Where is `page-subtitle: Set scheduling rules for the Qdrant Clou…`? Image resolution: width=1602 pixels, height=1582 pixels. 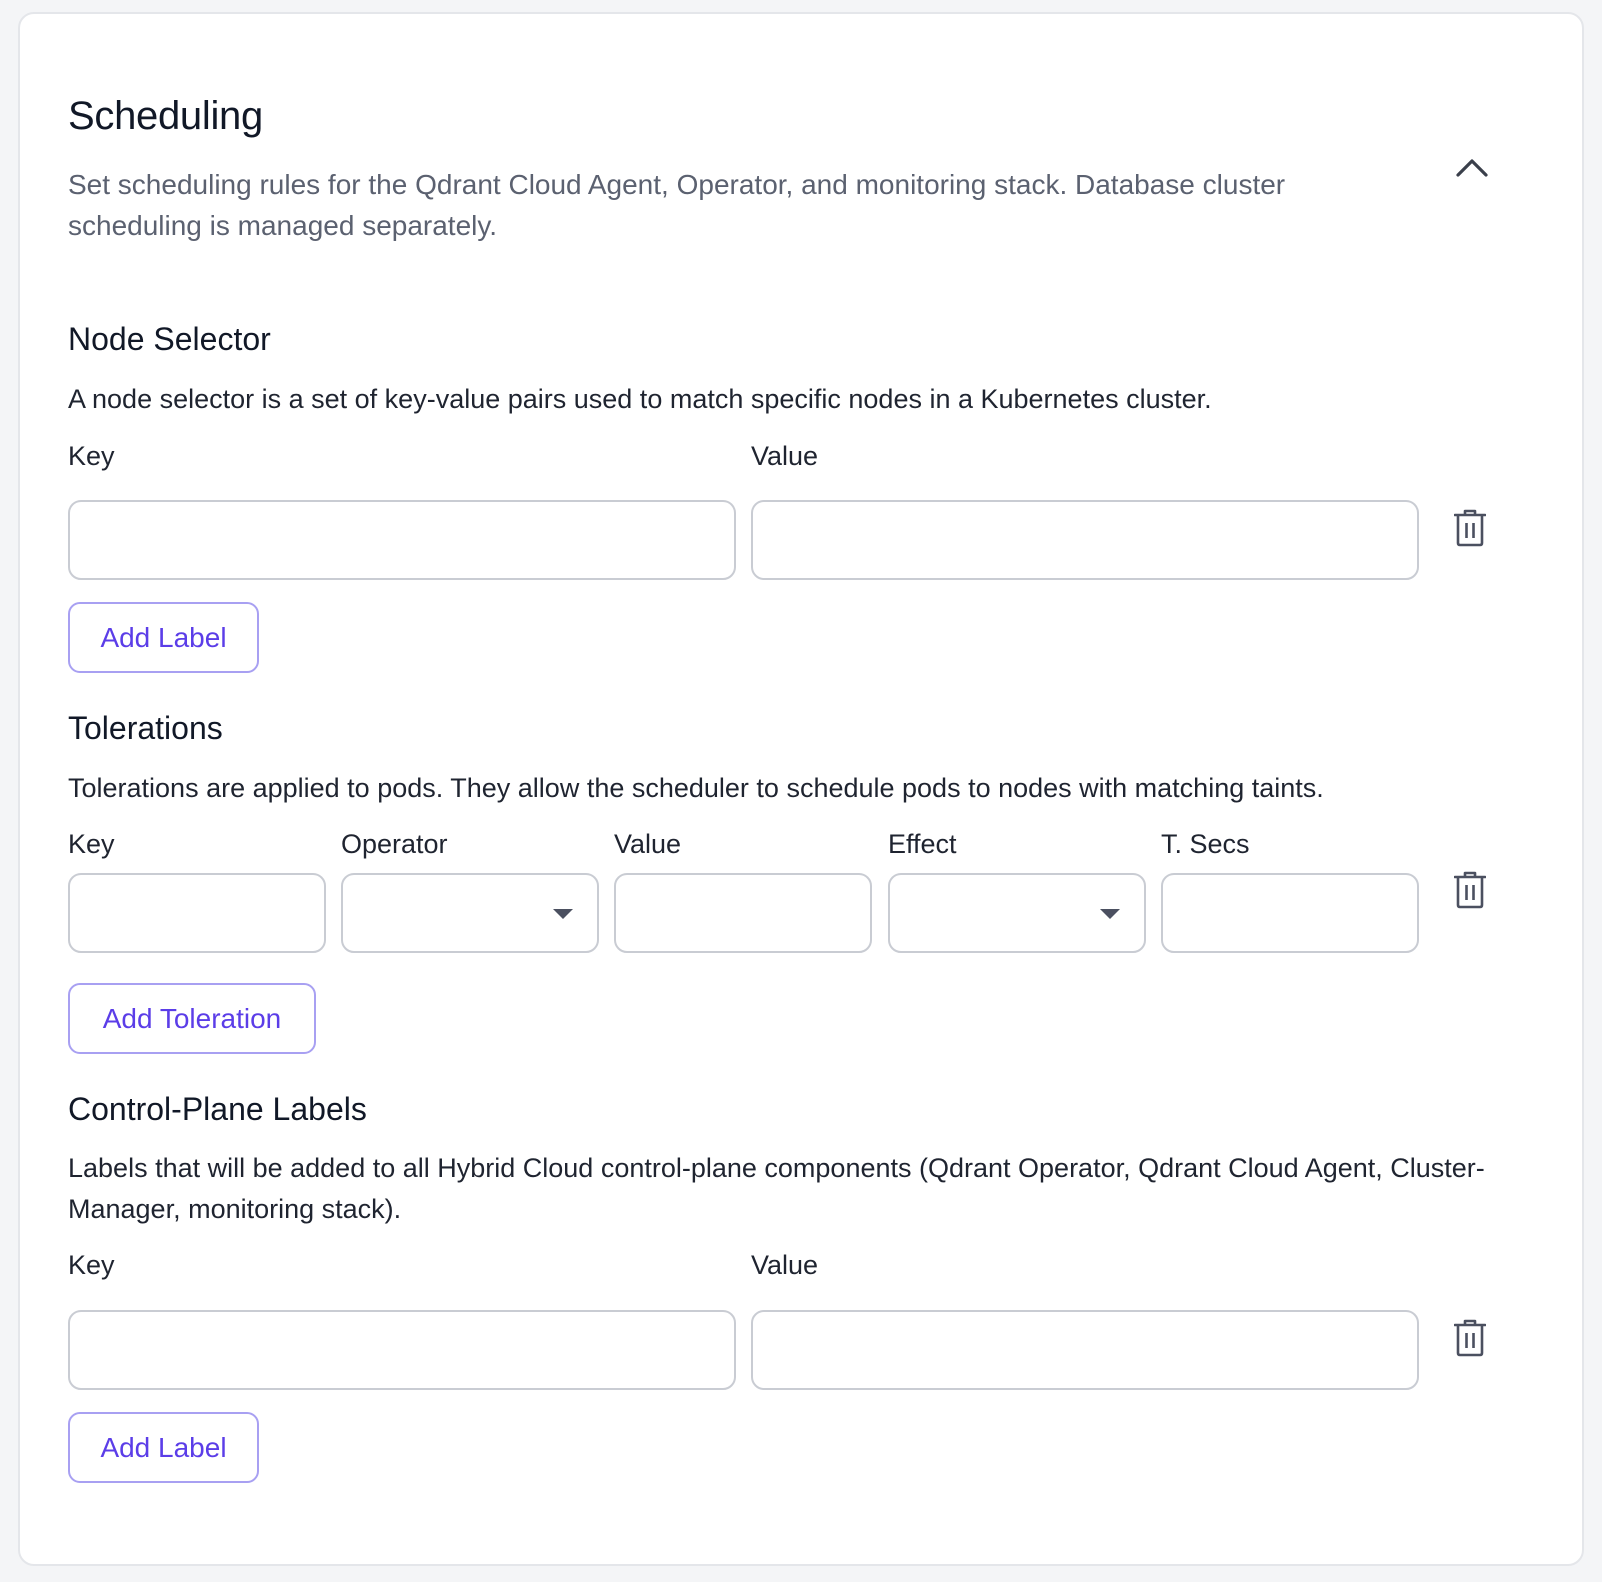
page-subtitle: Set scheduling rules for the Qdrant Clou… is located at coordinates (677, 205).